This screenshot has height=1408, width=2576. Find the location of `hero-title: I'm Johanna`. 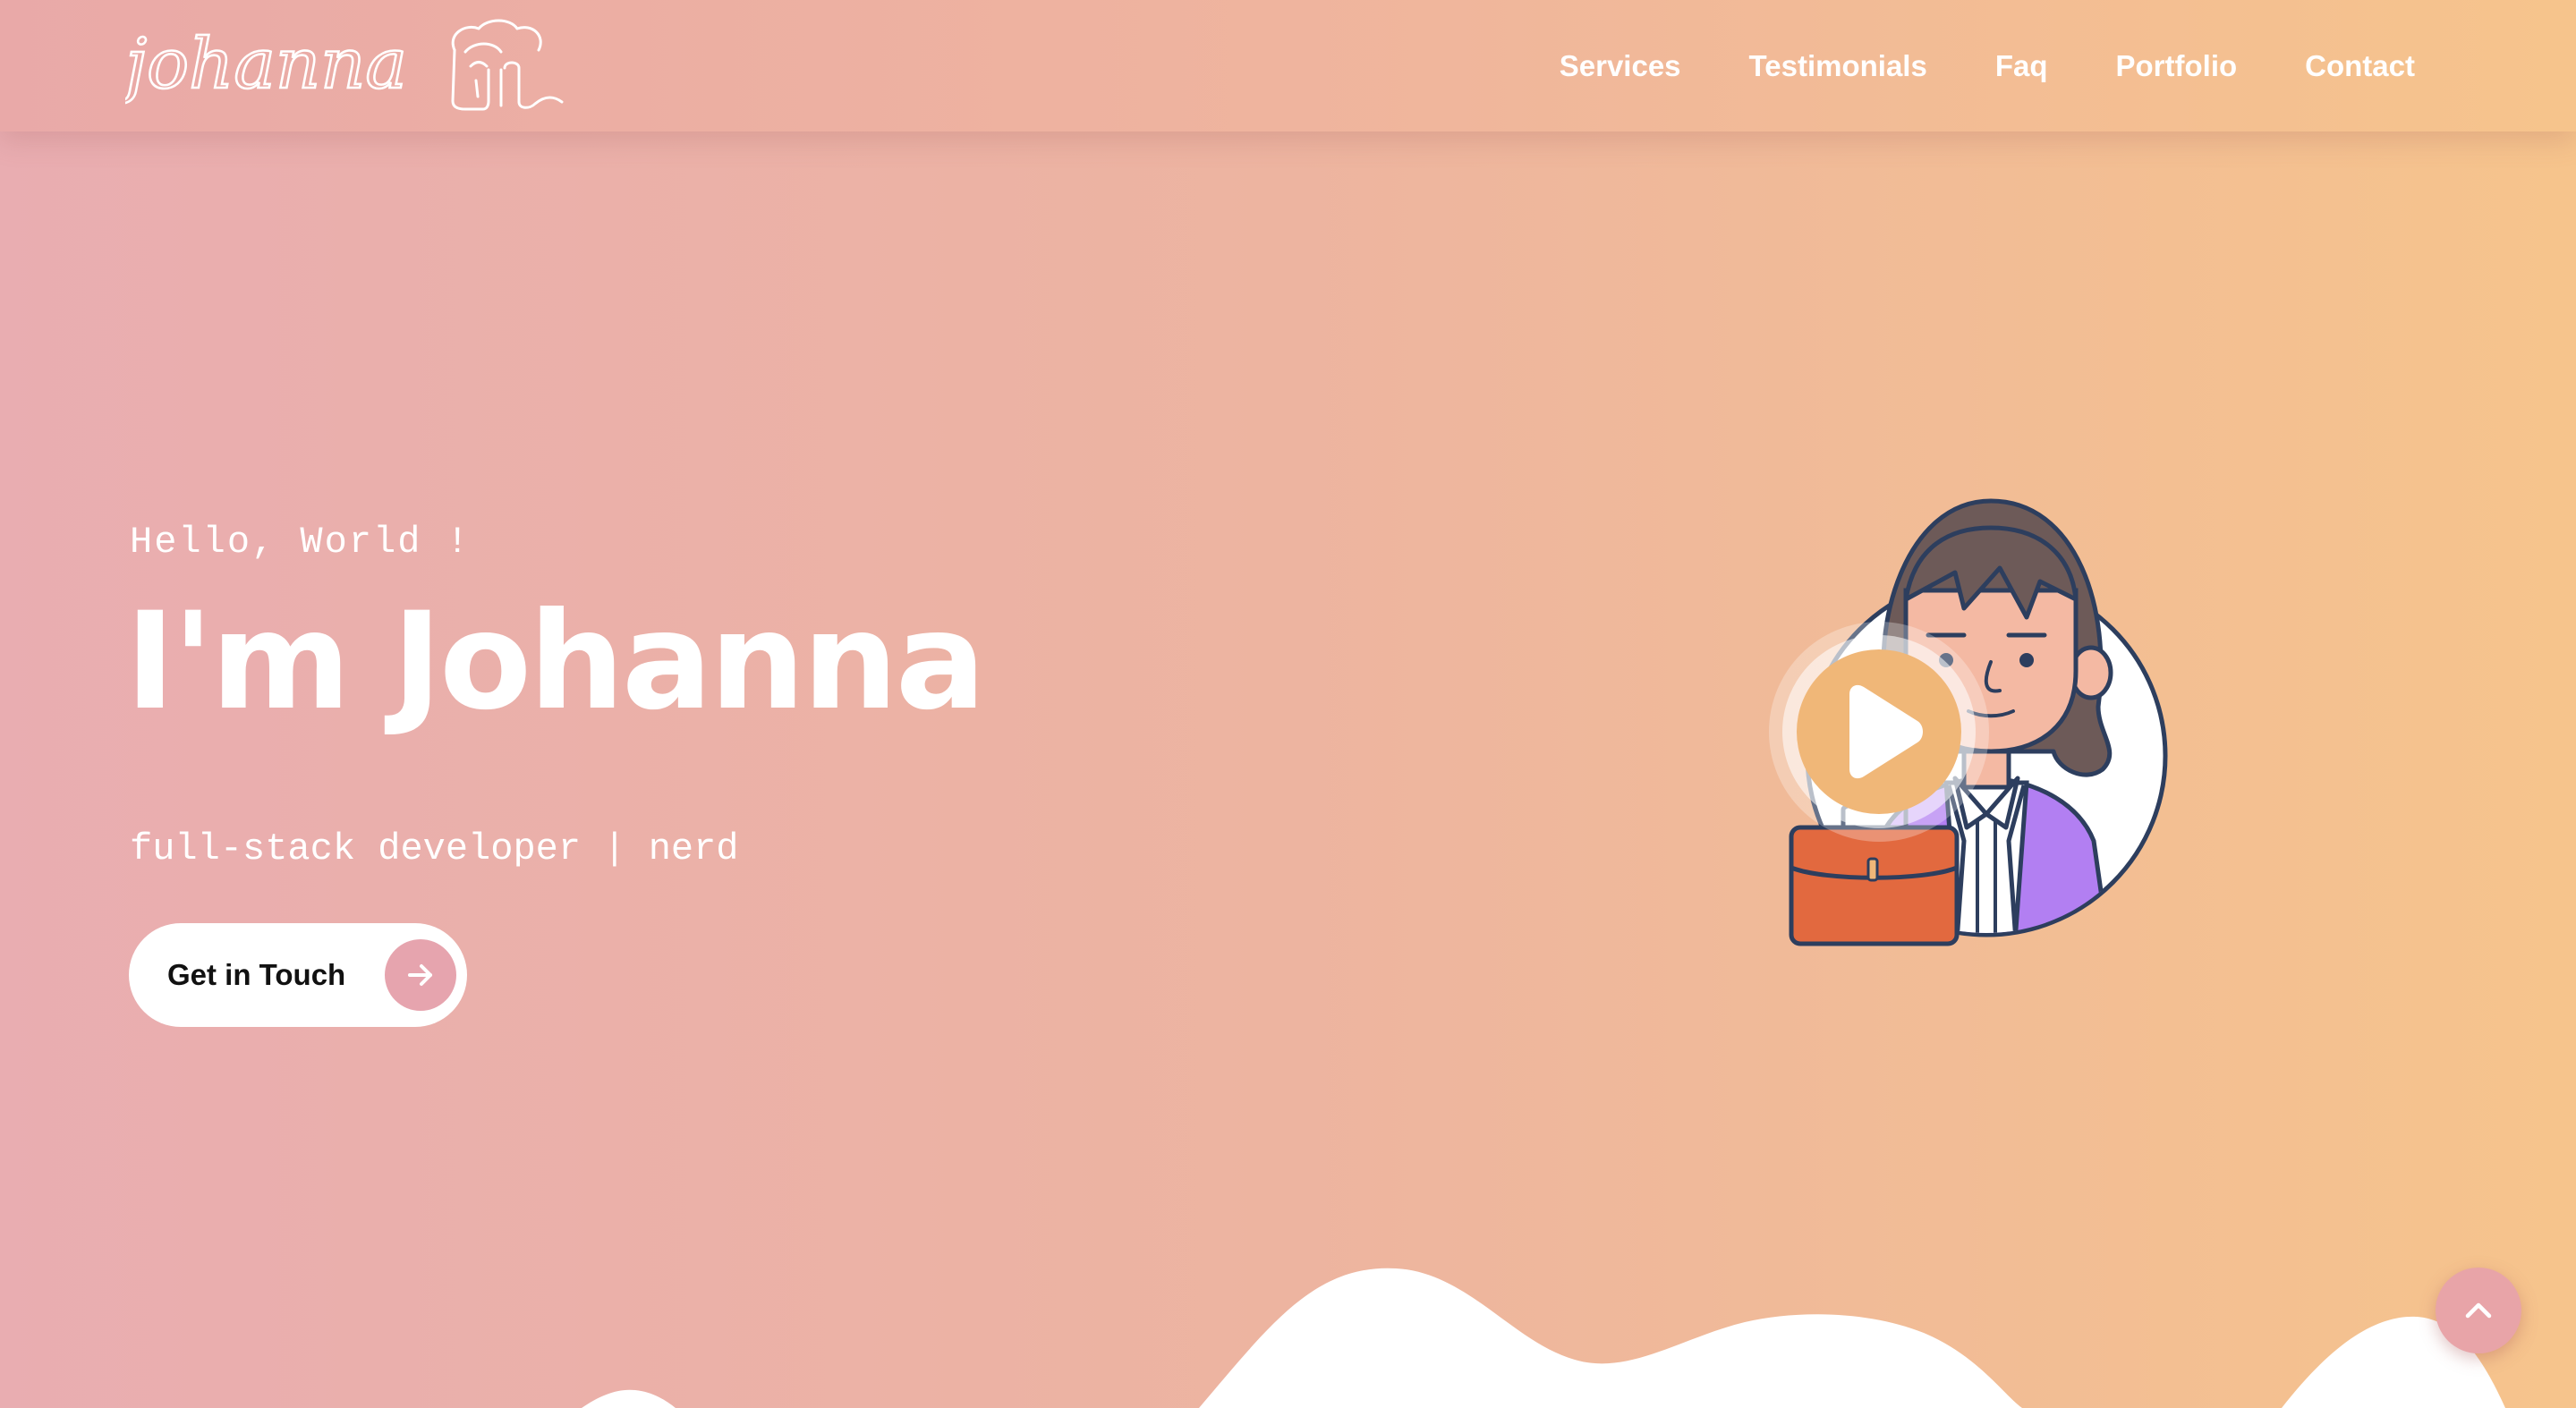

hero-title: I'm Johanna is located at coordinates (555, 662).